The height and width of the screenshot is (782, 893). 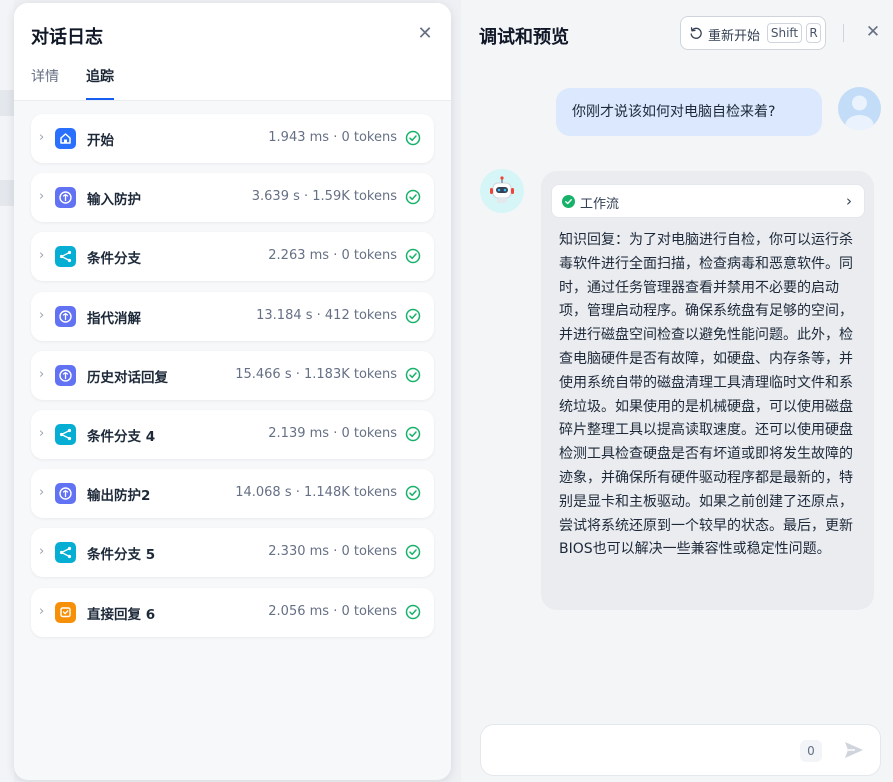 What do you see at coordinates (784, 33) in the screenshot?
I see `shortcut-key-shift: Shift` at bounding box center [784, 33].